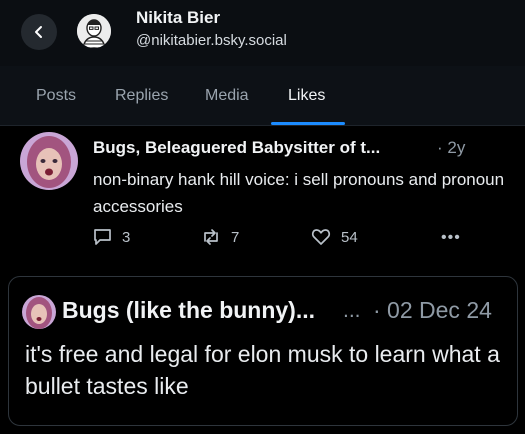 Image resolution: width=525 pixels, height=434 pixels. I want to click on tab-replies: Replies, so click(141, 96).